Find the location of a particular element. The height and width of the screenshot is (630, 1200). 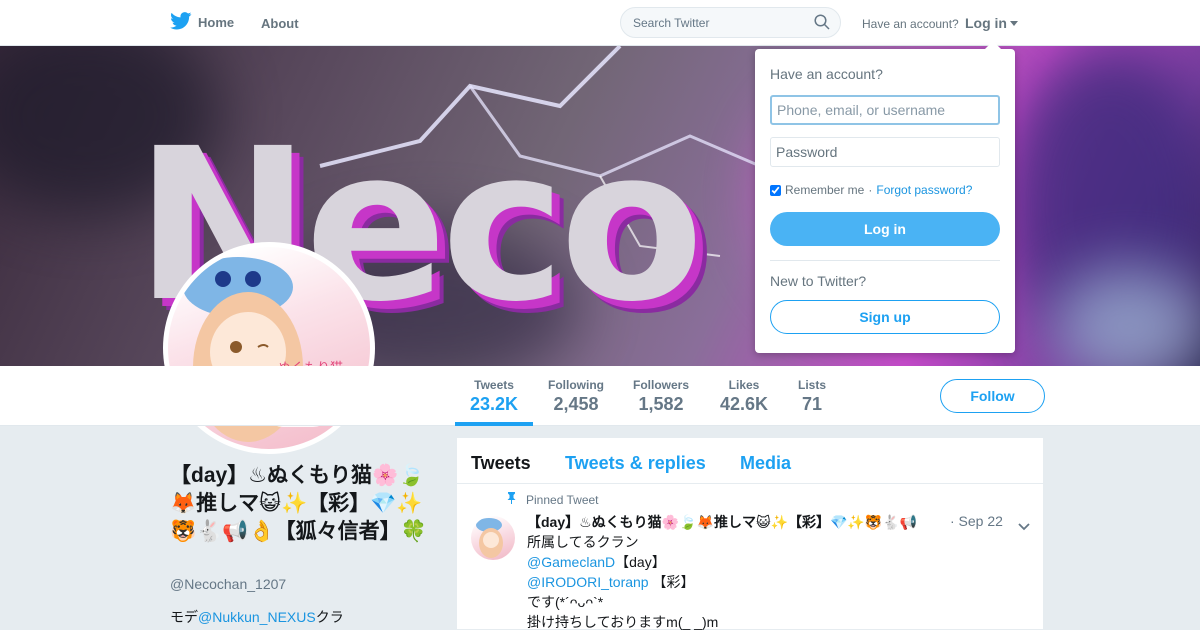

password-input is located at coordinates (885, 152).